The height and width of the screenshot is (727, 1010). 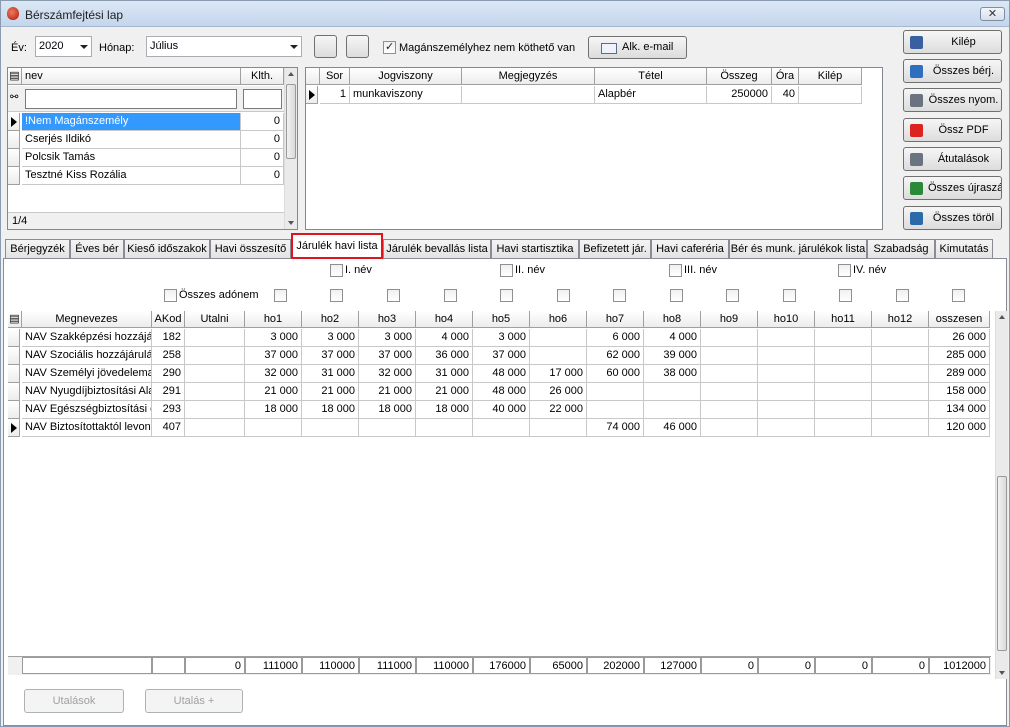 I want to click on main-header-Megnevezes: Megnevezes, so click(x=87, y=319).